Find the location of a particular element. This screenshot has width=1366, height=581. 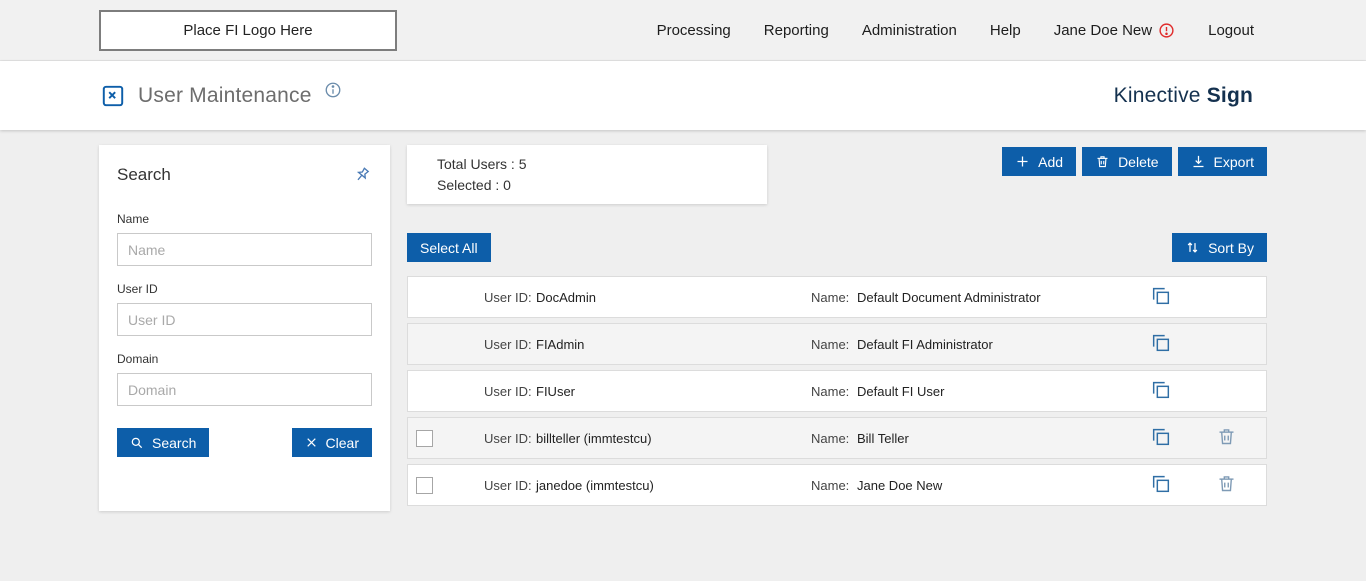

nav-help: Help is located at coordinates (1005, 30).